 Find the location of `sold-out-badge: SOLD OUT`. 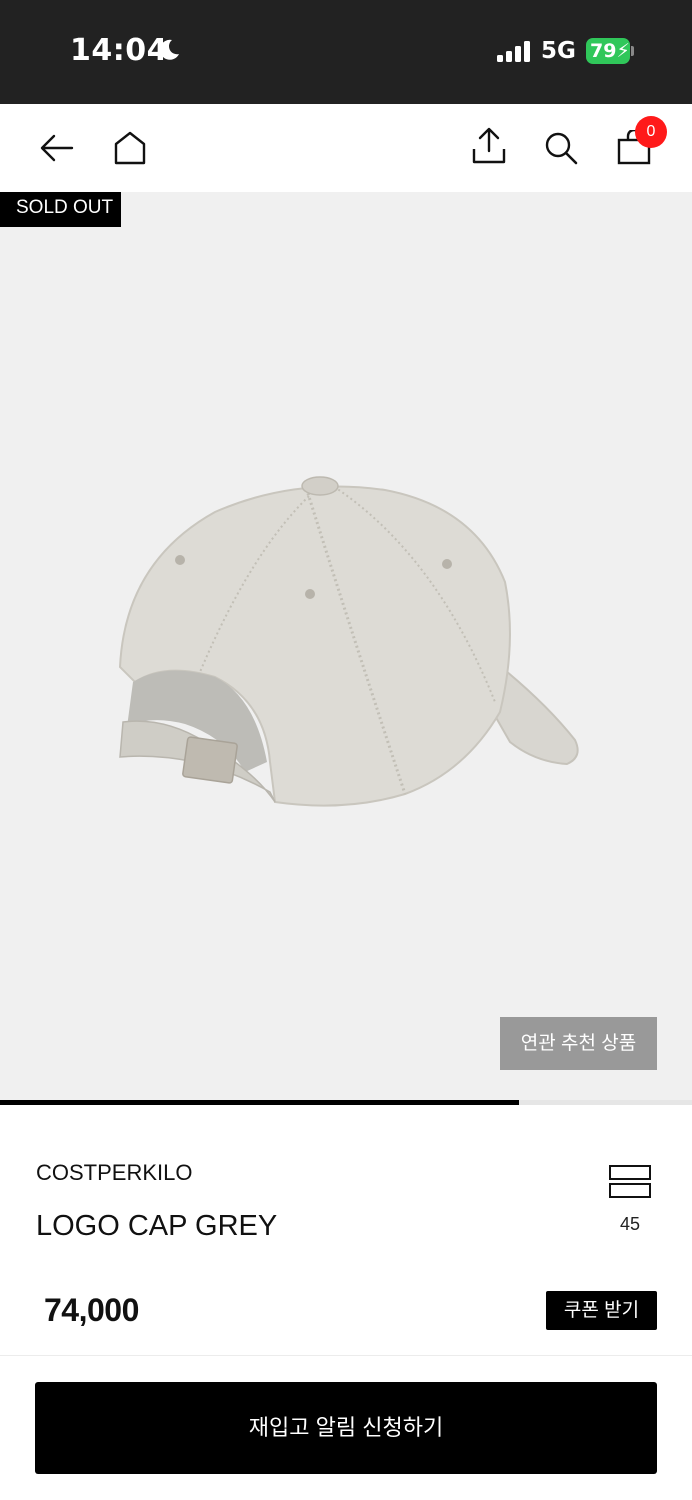

sold-out-badge: SOLD OUT is located at coordinates (60, 209).